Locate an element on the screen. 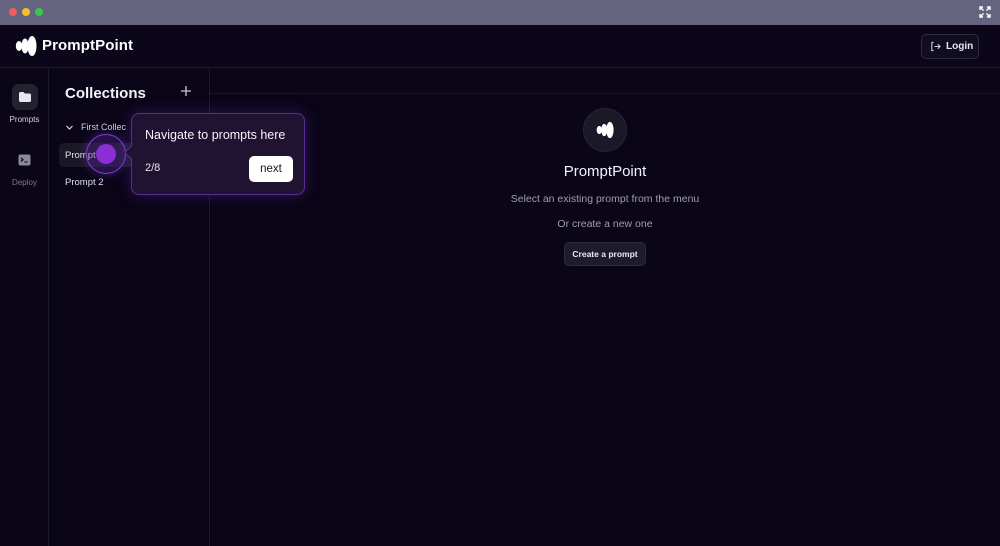 This screenshot has height=546, width=1000. minimize-window-button is located at coordinates (26, 12).